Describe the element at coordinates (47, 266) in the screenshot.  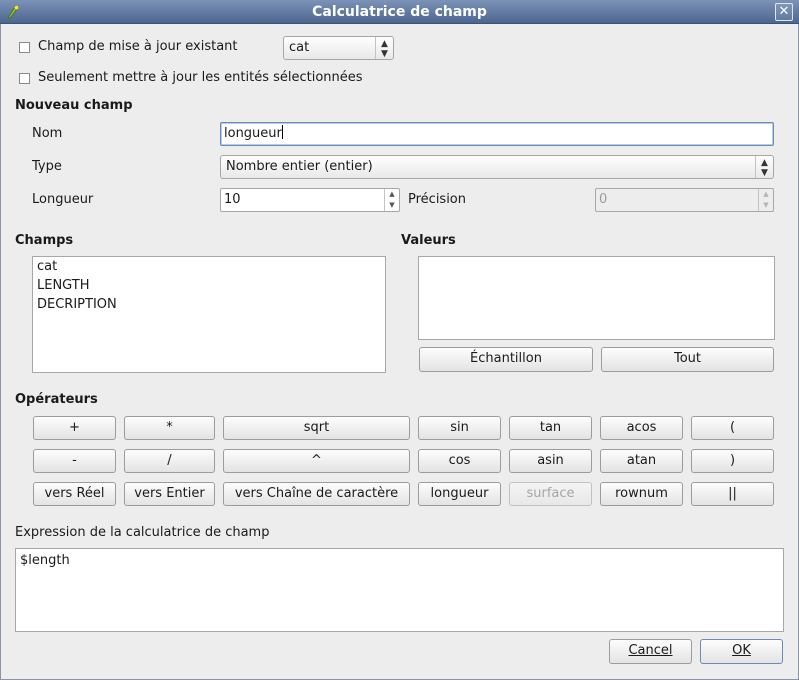
I see `list-item: cat` at that location.